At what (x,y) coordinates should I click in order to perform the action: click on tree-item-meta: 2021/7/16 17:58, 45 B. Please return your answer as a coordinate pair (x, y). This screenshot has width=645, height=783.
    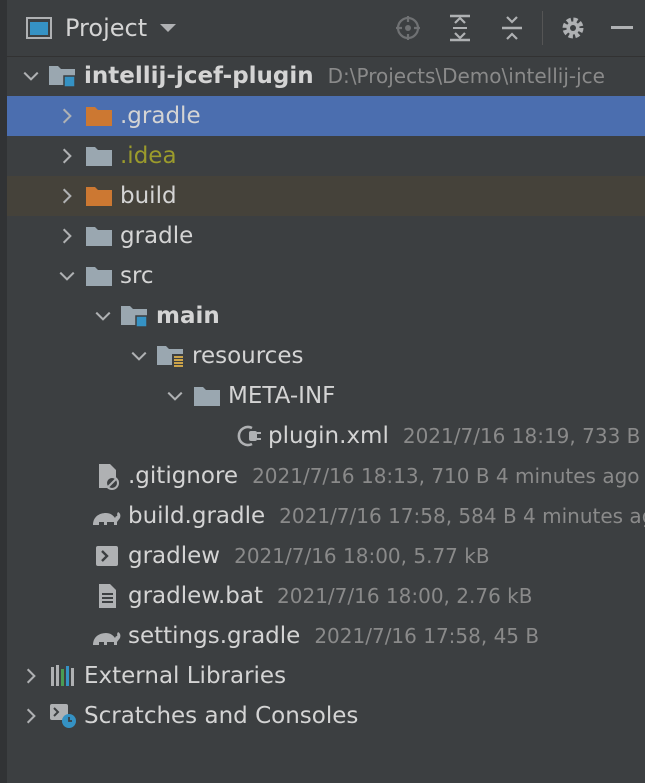
    Looking at the image, I should click on (427, 636).